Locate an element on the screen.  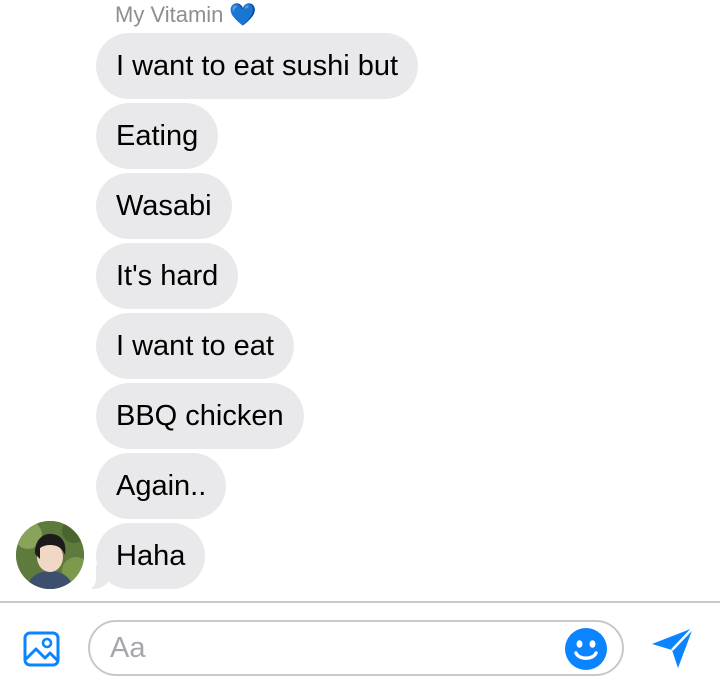
avatar is located at coordinates (50, 555).